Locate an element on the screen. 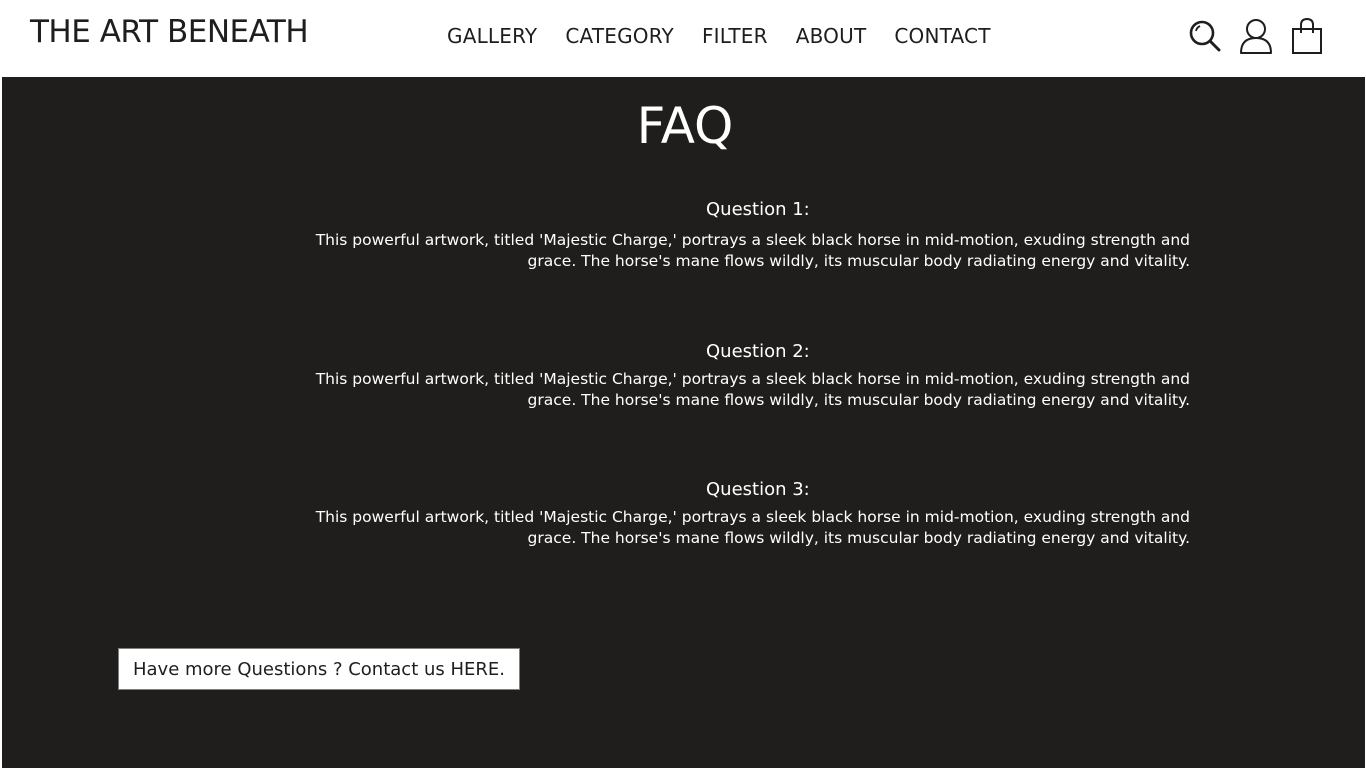  brand-logo: THE ART BENEATH is located at coordinates (169, 32).